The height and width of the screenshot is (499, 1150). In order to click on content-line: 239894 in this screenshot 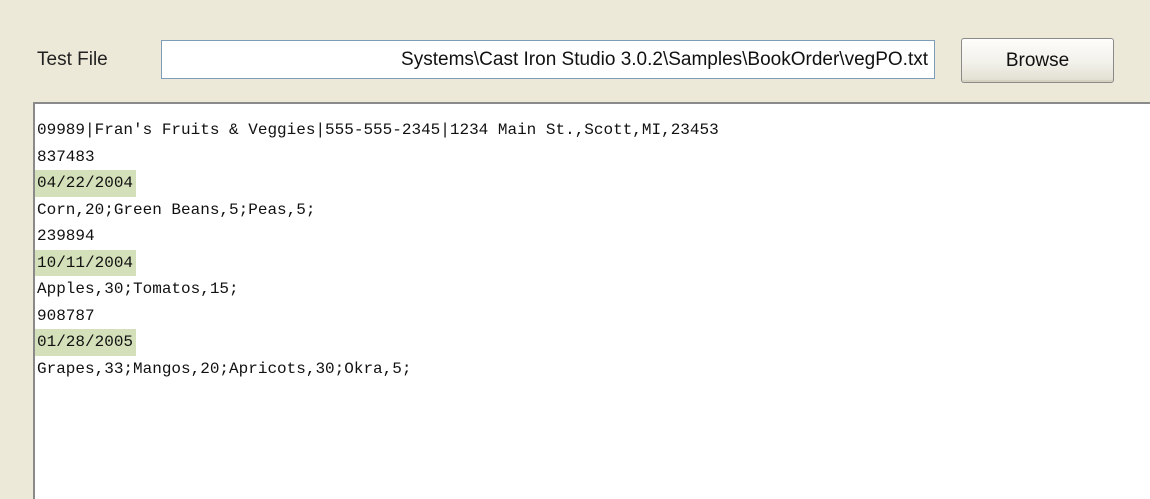, I will do `click(378, 236)`.